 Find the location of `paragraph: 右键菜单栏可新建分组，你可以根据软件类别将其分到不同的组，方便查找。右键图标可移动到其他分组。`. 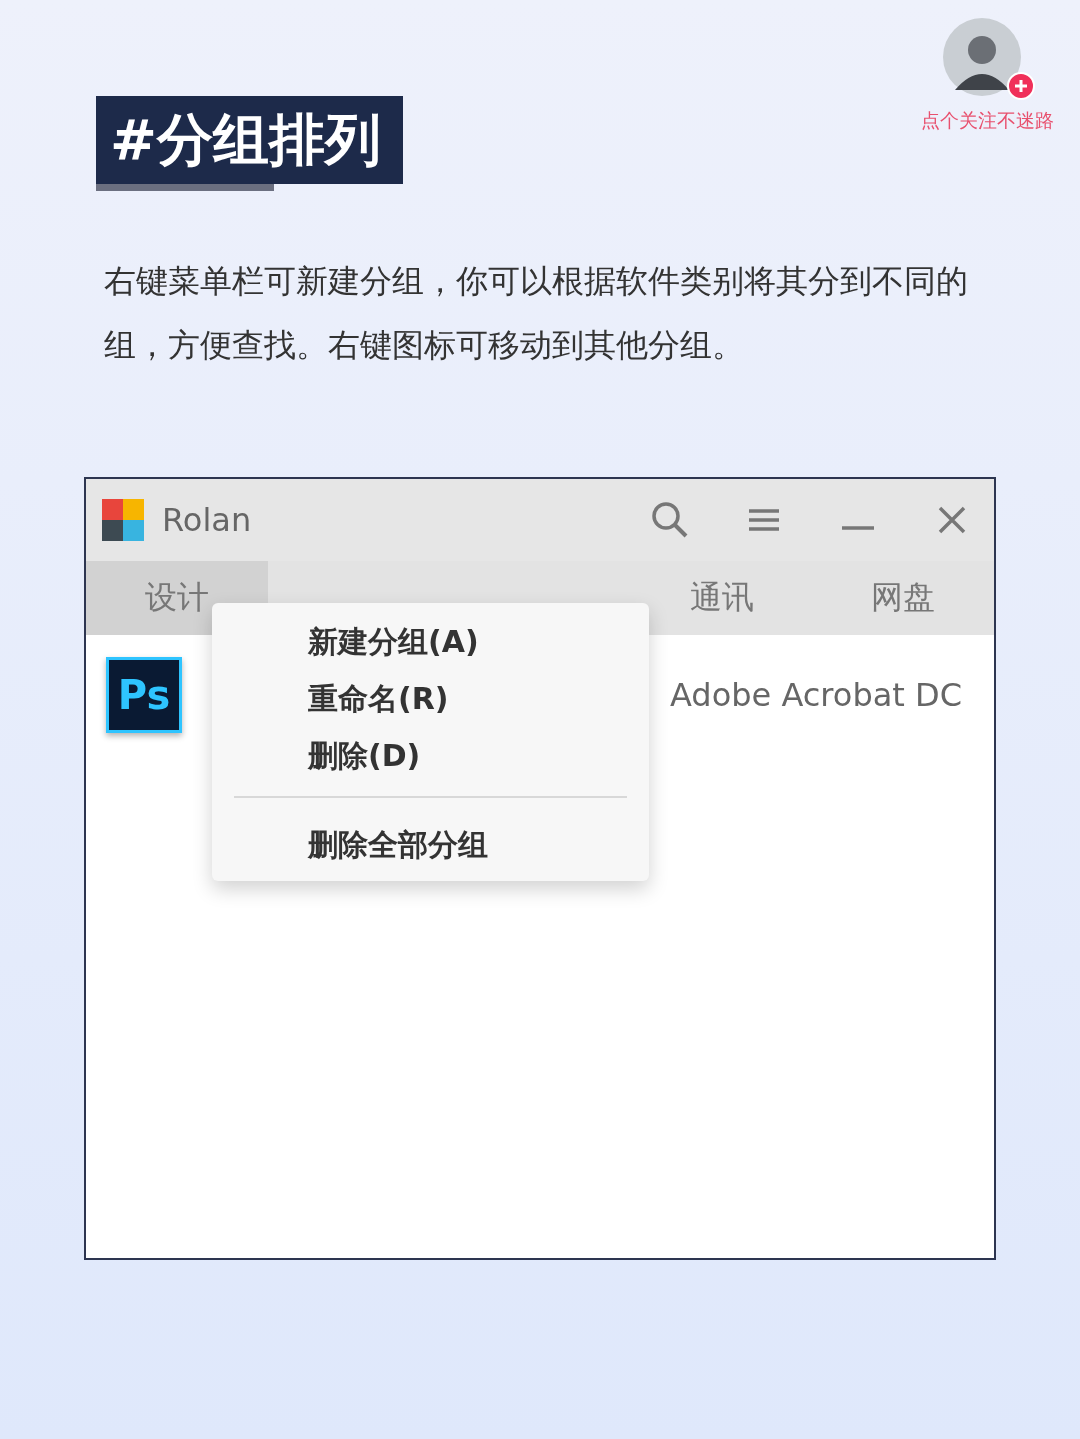

paragraph: 右键菜单栏可新建分组，你可以根据软件类别将其分到不同的组，方便查找。右键图标可移动到其他分组。 is located at coordinates (536, 313).